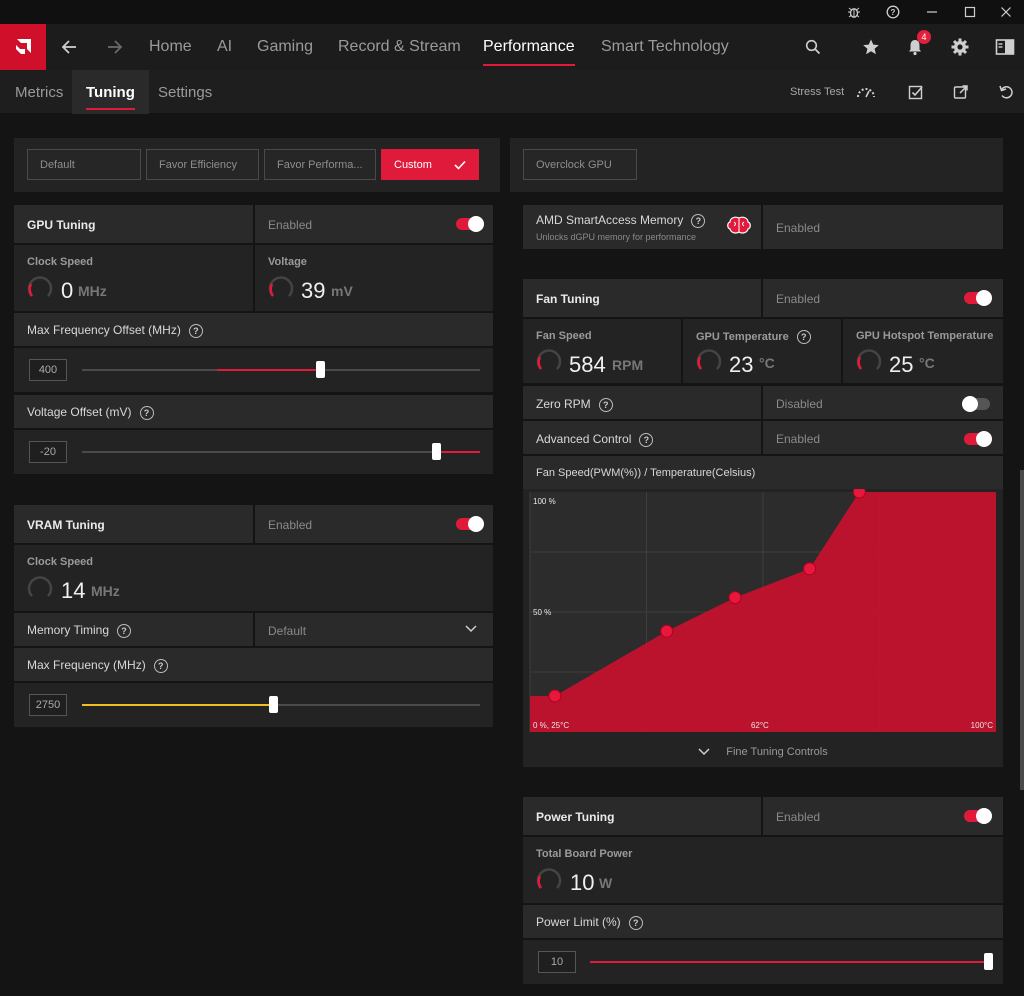  Describe the element at coordinates (753, 337) in the screenshot. I see `gpu-temperature-label: GPU Temperature?` at that location.